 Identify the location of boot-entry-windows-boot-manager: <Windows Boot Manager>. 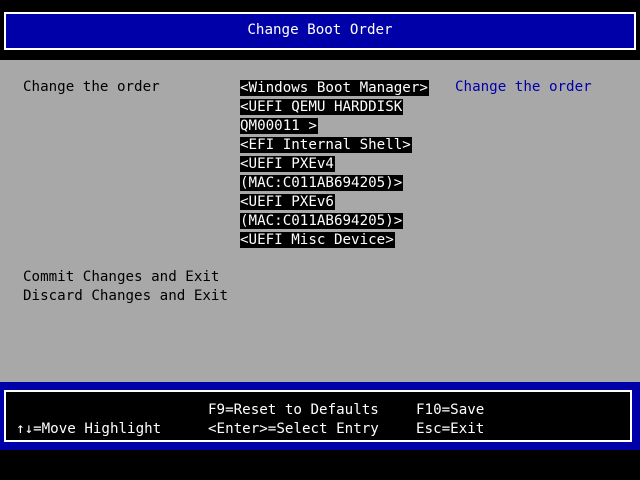
(334, 88).